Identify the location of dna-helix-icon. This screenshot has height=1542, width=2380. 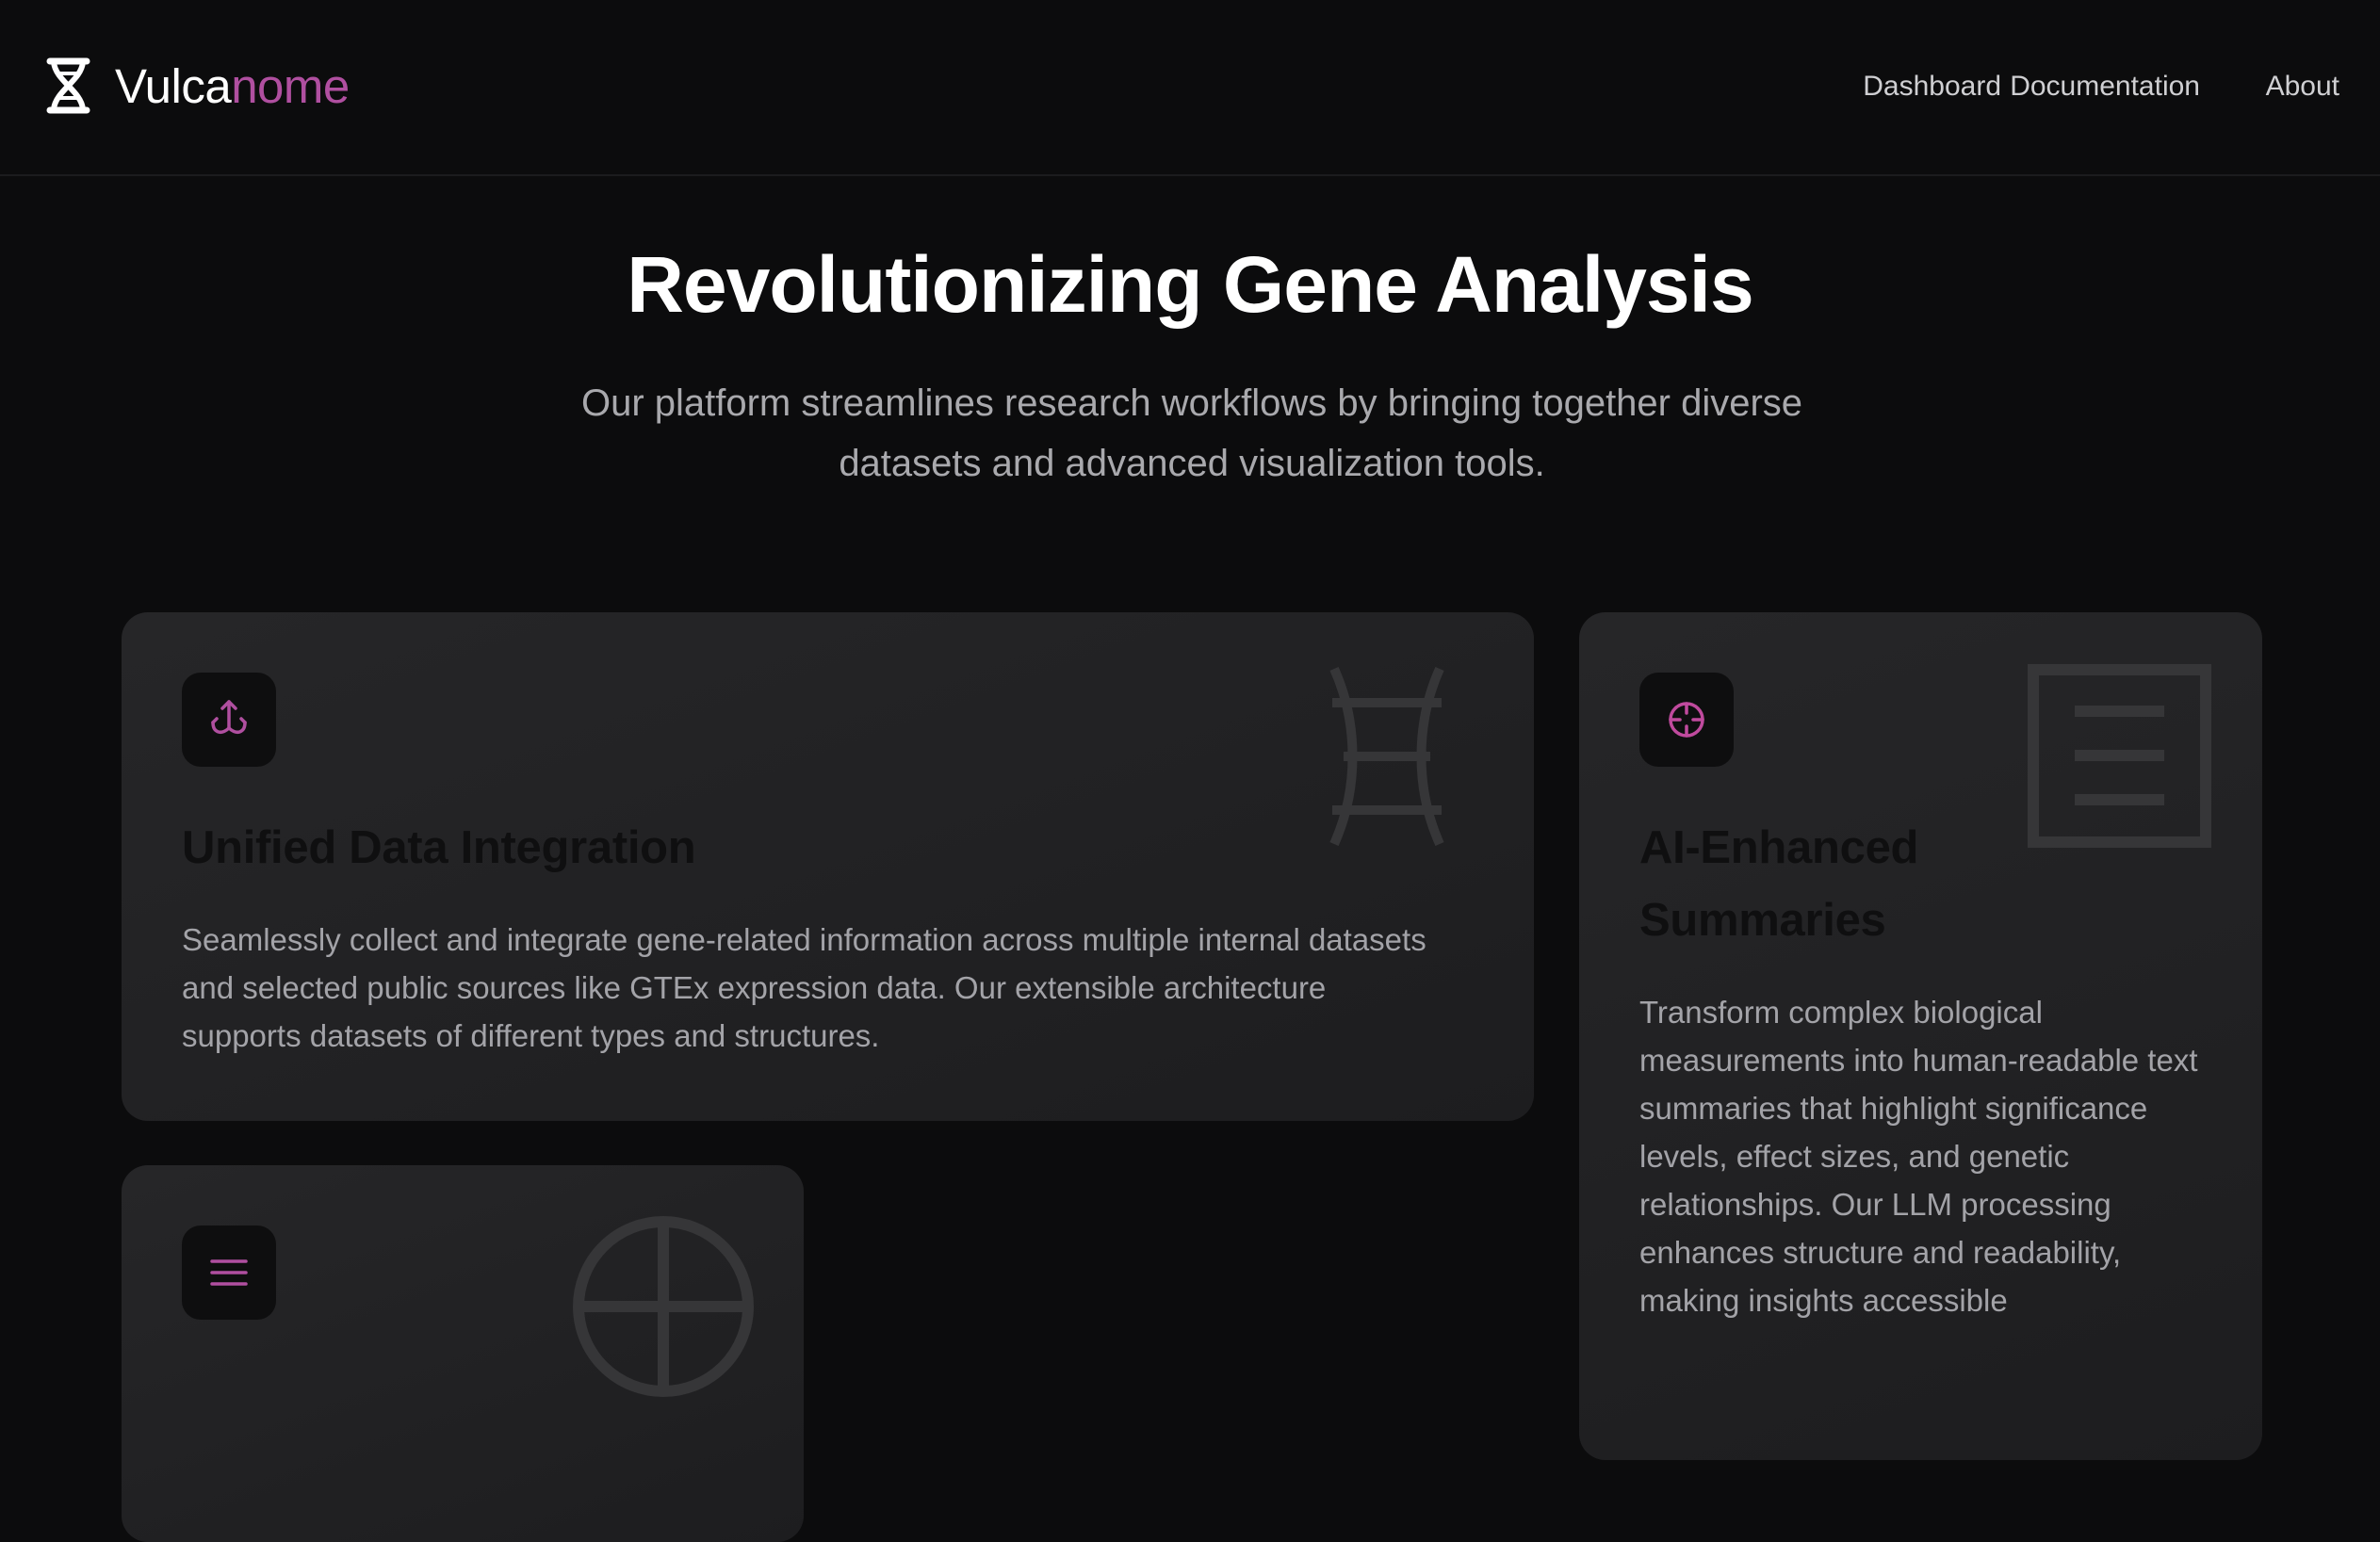
(68, 85).